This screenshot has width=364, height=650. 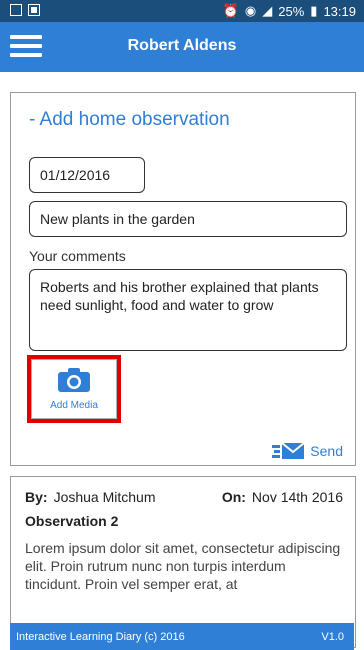 I want to click on system-status: ⏰ ◉ ◢ 25% ▮ 13:19, so click(x=289, y=11).